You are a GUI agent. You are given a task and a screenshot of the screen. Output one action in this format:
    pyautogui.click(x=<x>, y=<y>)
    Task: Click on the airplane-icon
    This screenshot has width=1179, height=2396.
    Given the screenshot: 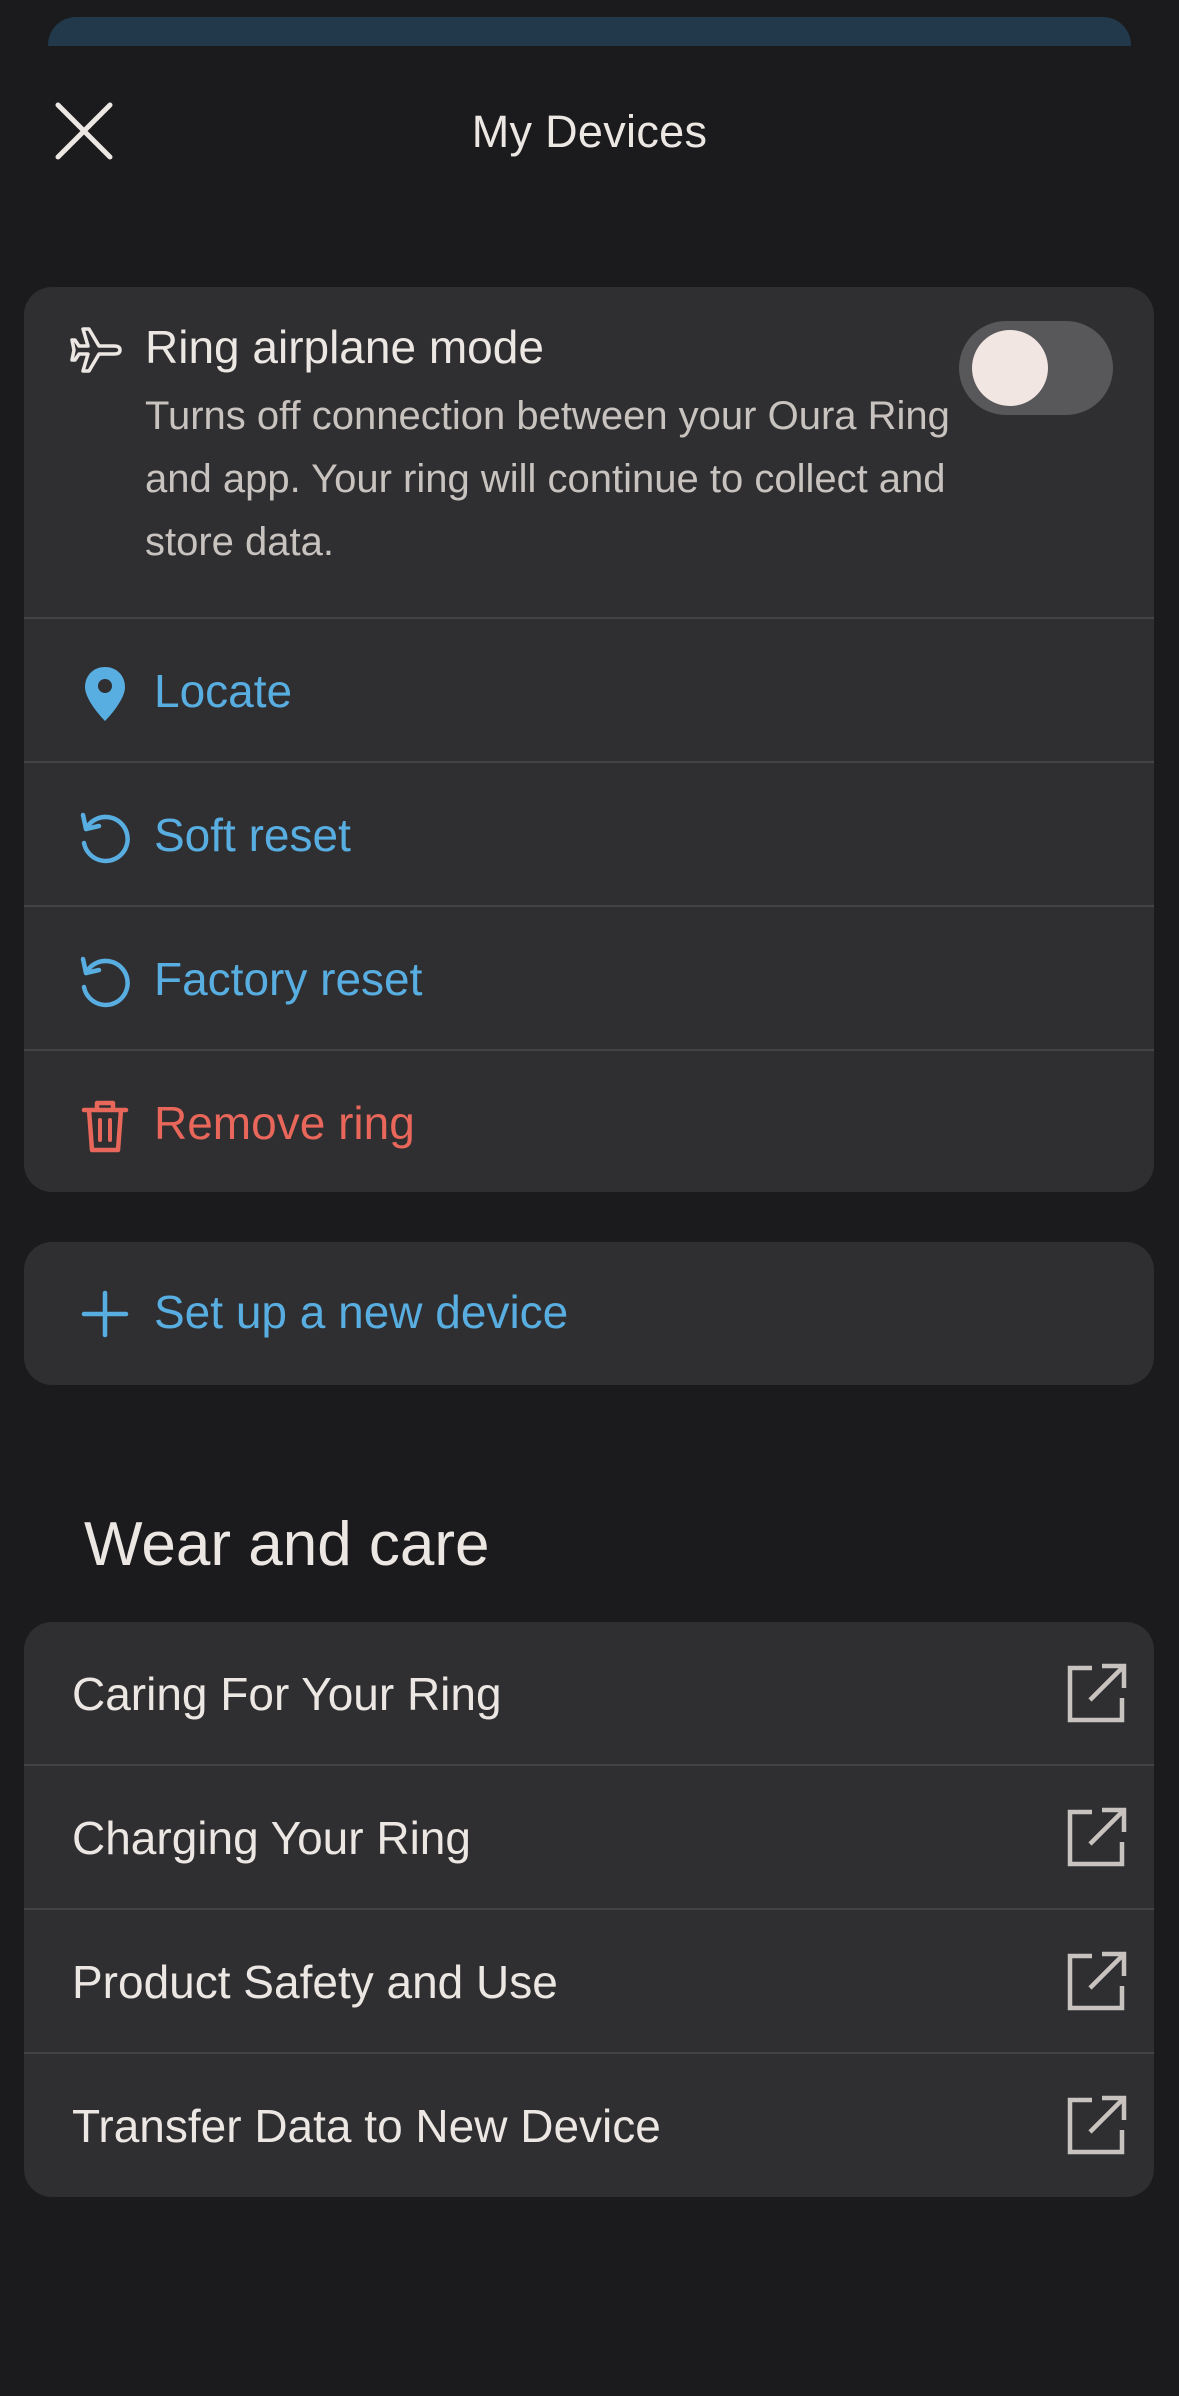 What is the action you would take?
    pyautogui.click(x=96, y=350)
    